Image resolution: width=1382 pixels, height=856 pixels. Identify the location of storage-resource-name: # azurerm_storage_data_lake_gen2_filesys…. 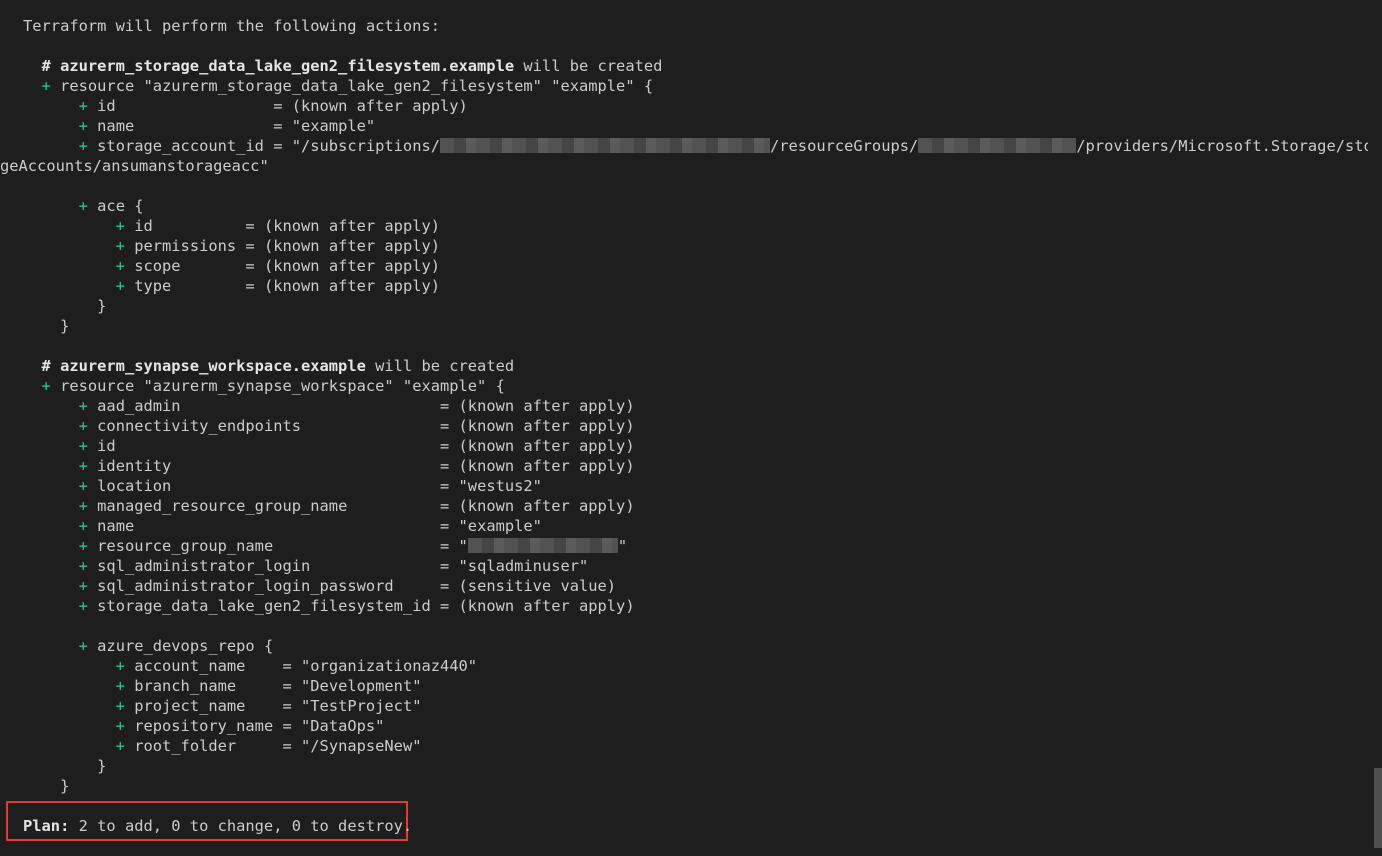
(278, 66).